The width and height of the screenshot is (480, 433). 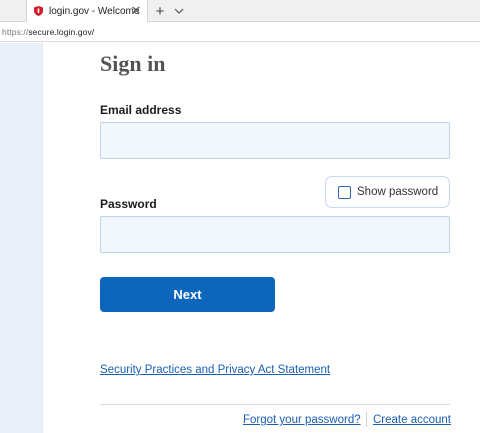 What do you see at coordinates (128, 204) in the screenshot?
I see `password-label: Password` at bounding box center [128, 204].